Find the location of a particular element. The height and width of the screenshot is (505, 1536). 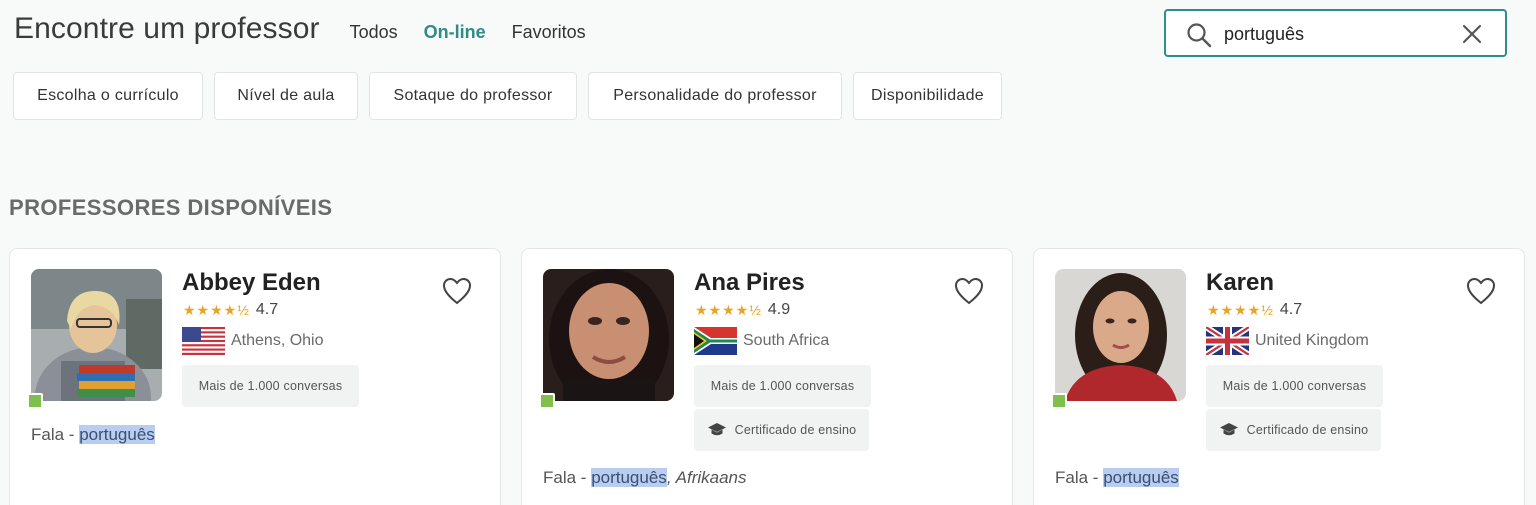

filter-disponibilidade-button: Disponibilidade is located at coordinates (927, 96).